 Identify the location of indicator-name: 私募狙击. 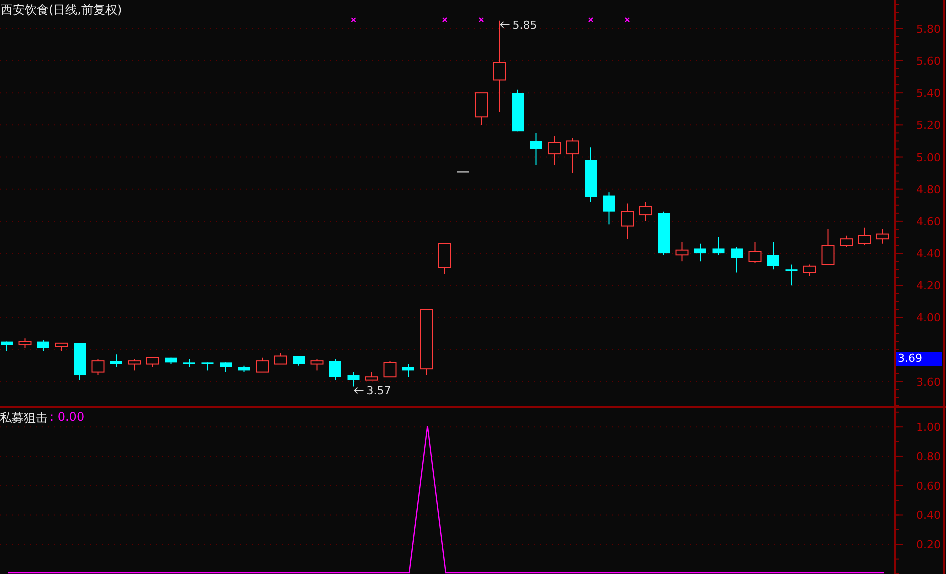
(24, 418).